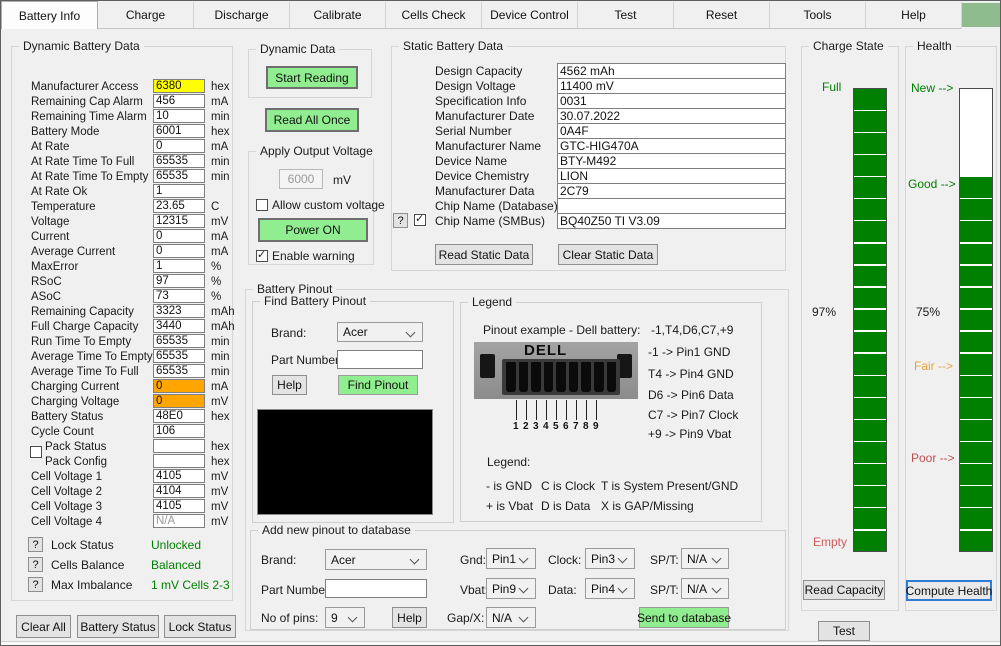 The height and width of the screenshot is (646, 1001). Describe the element at coordinates (671, 86) in the screenshot. I see `design-voltage-field` at that location.